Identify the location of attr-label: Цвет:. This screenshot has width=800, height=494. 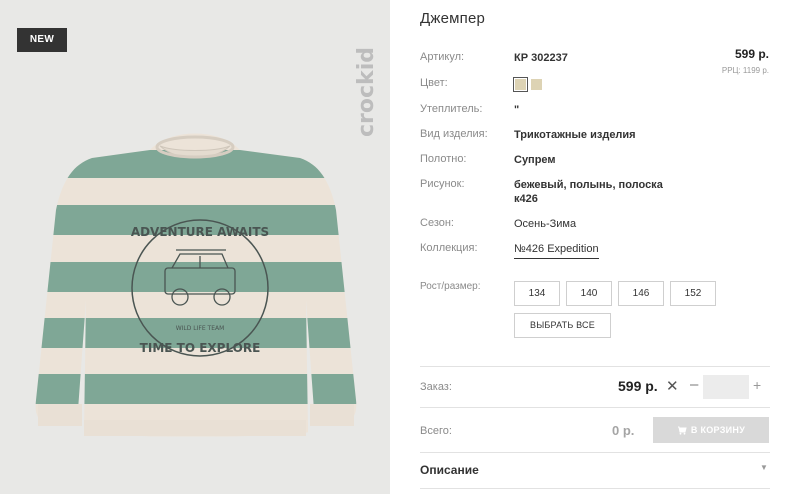
(434, 83).